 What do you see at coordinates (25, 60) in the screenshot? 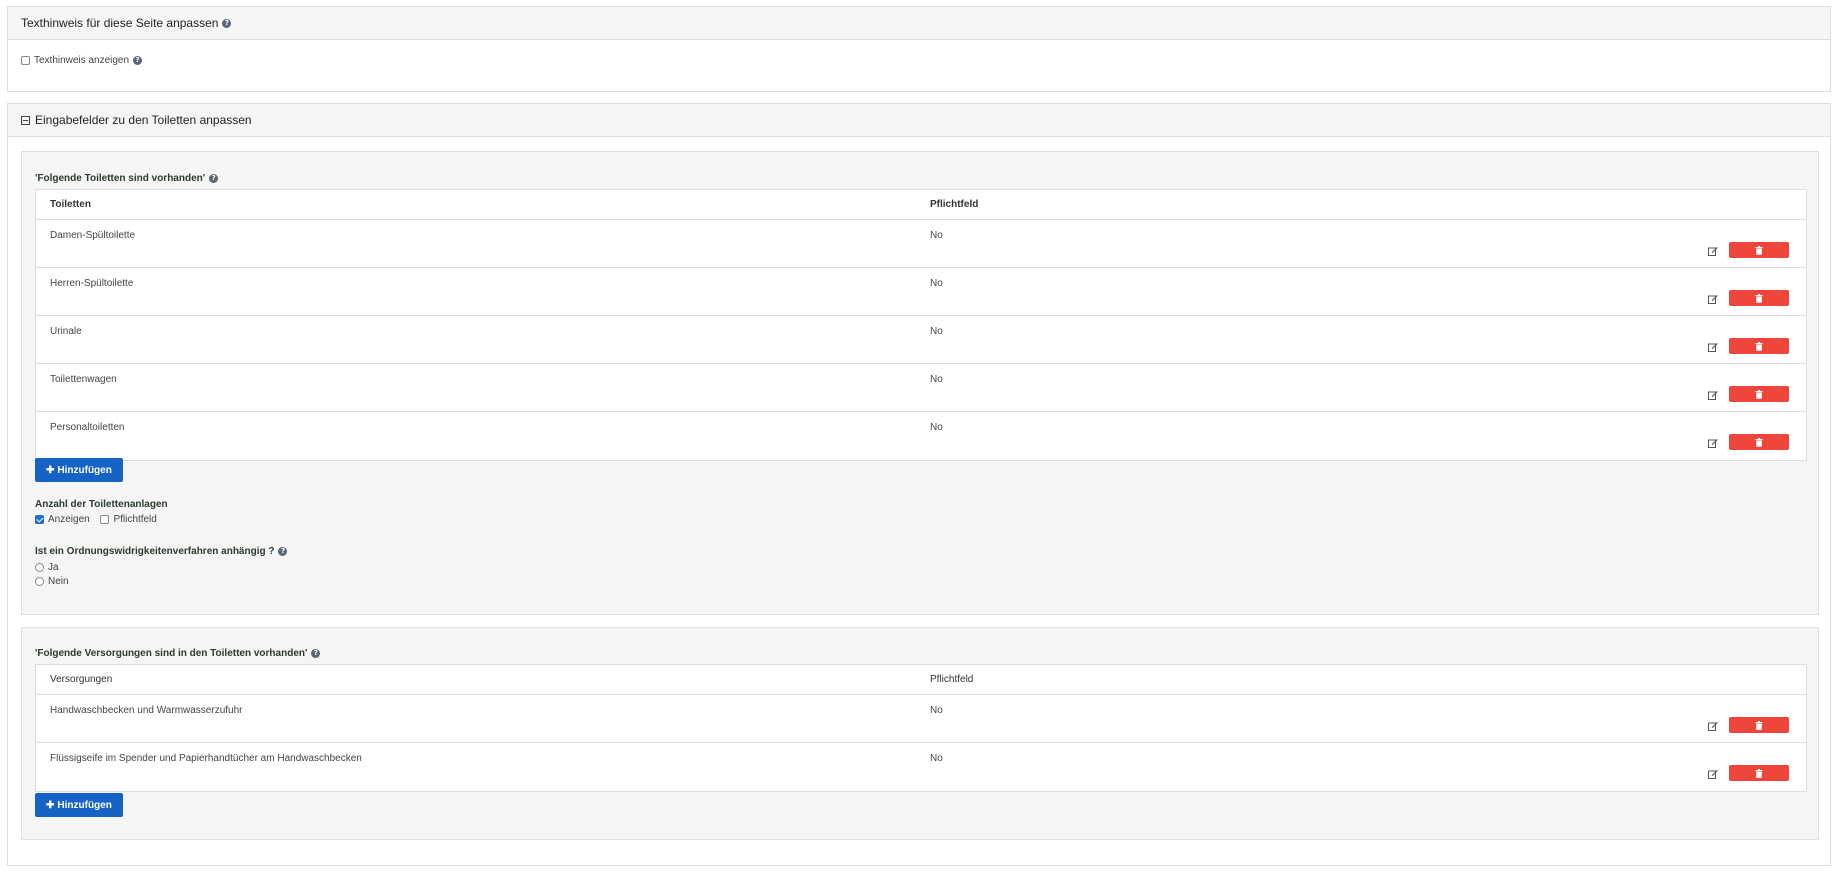
I see `show-hint-checkbox` at bounding box center [25, 60].